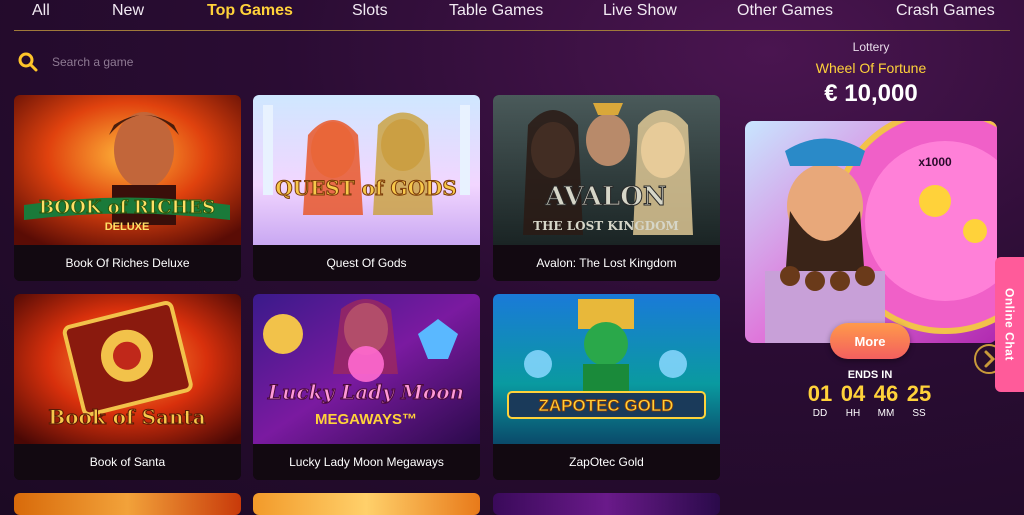 This screenshot has height=515, width=1024. I want to click on game-thumbnail: AVALON THE LOST KINGDOM, so click(606, 170).